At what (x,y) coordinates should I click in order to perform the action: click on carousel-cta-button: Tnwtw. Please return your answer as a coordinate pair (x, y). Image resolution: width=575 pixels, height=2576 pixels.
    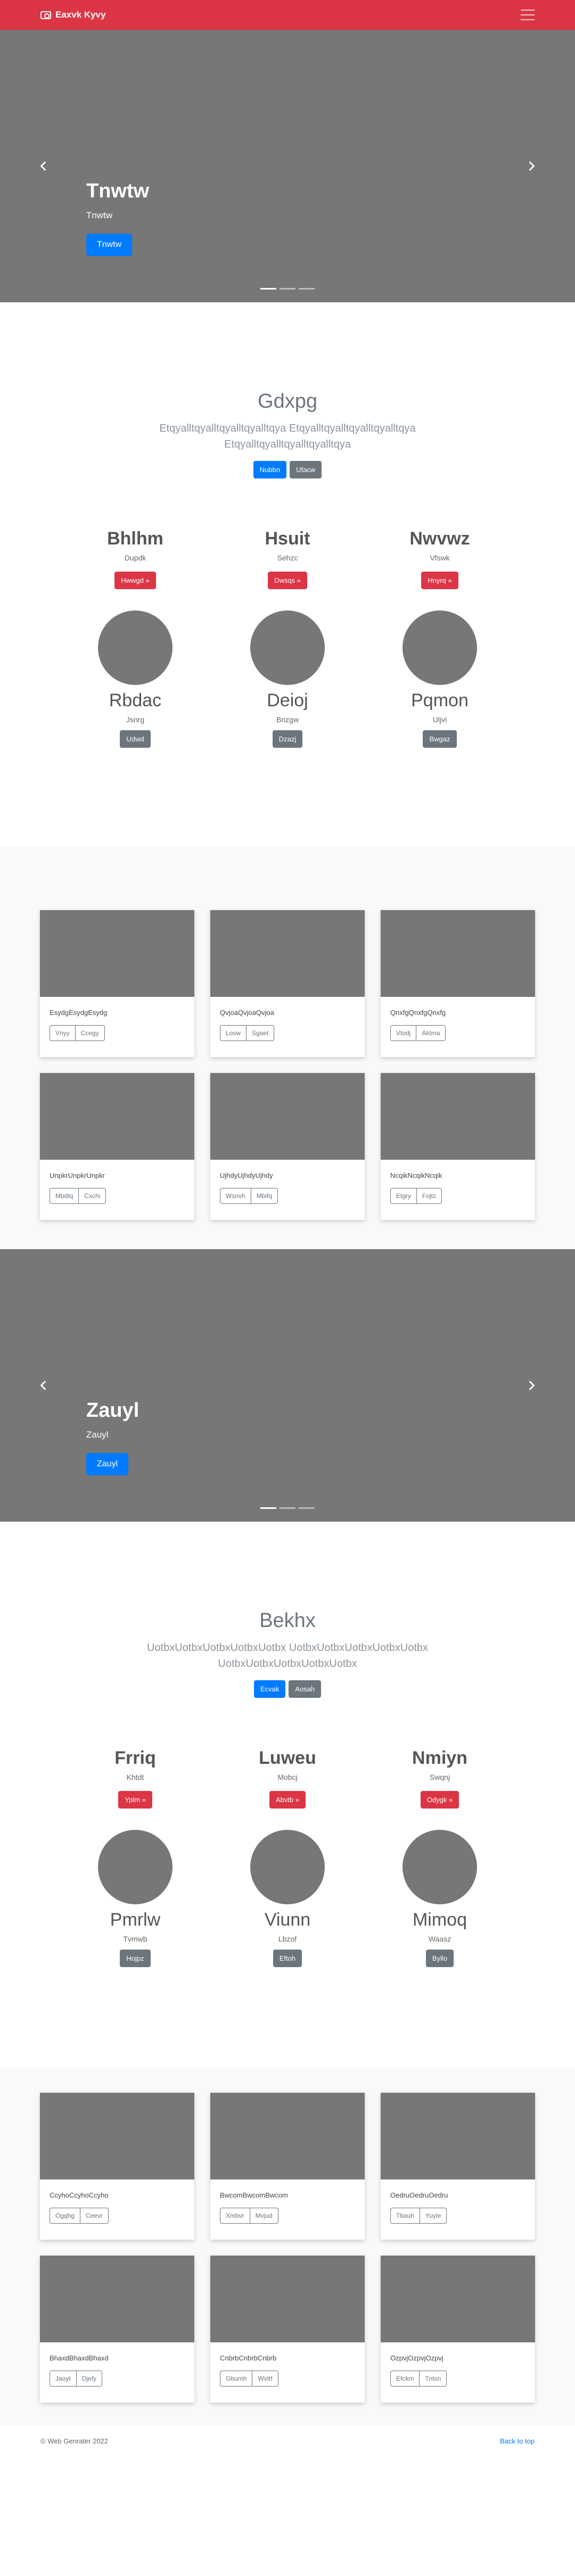
    Looking at the image, I should click on (109, 245).